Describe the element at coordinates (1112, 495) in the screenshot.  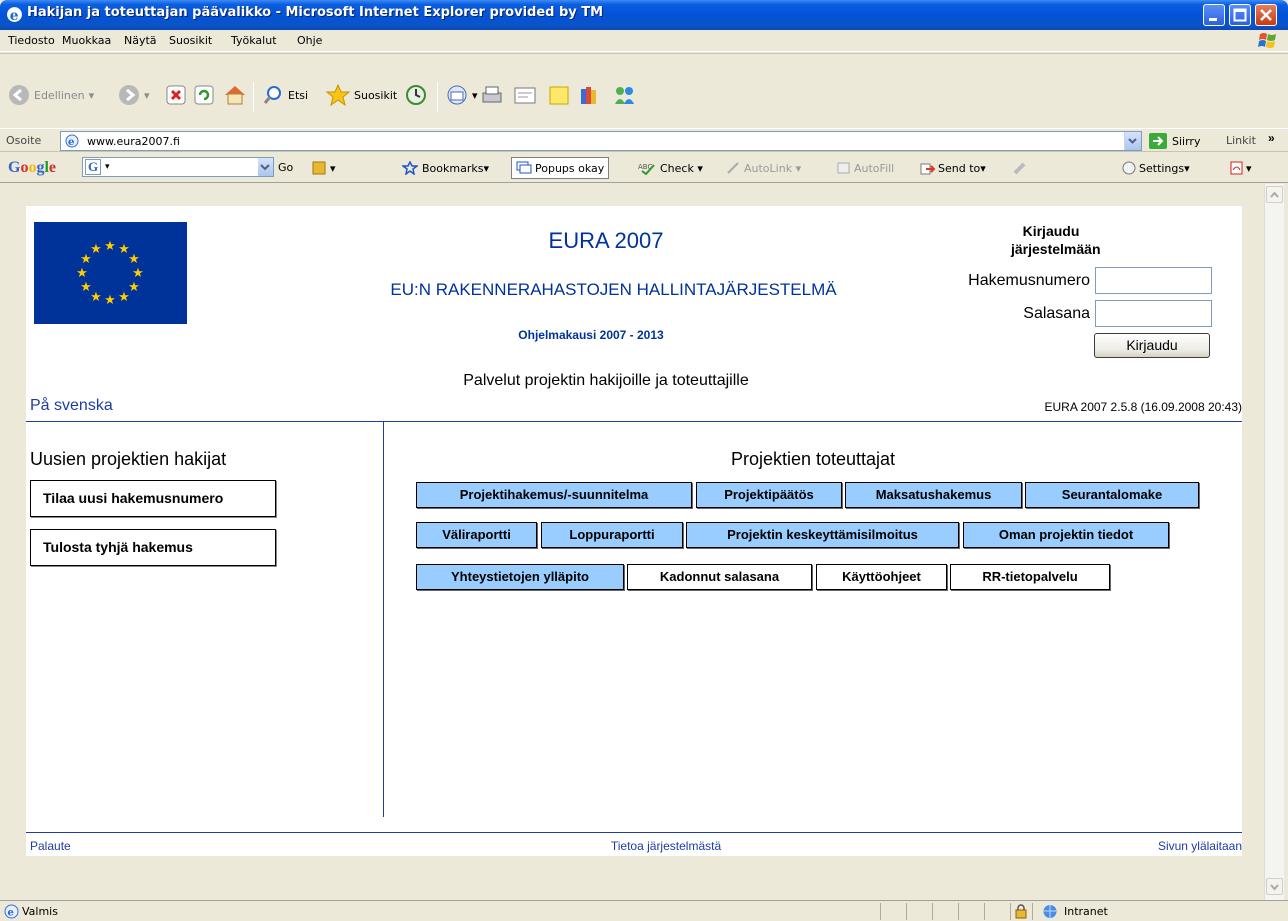
I see `monitoring-form-button: Seurantalomake` at that location.